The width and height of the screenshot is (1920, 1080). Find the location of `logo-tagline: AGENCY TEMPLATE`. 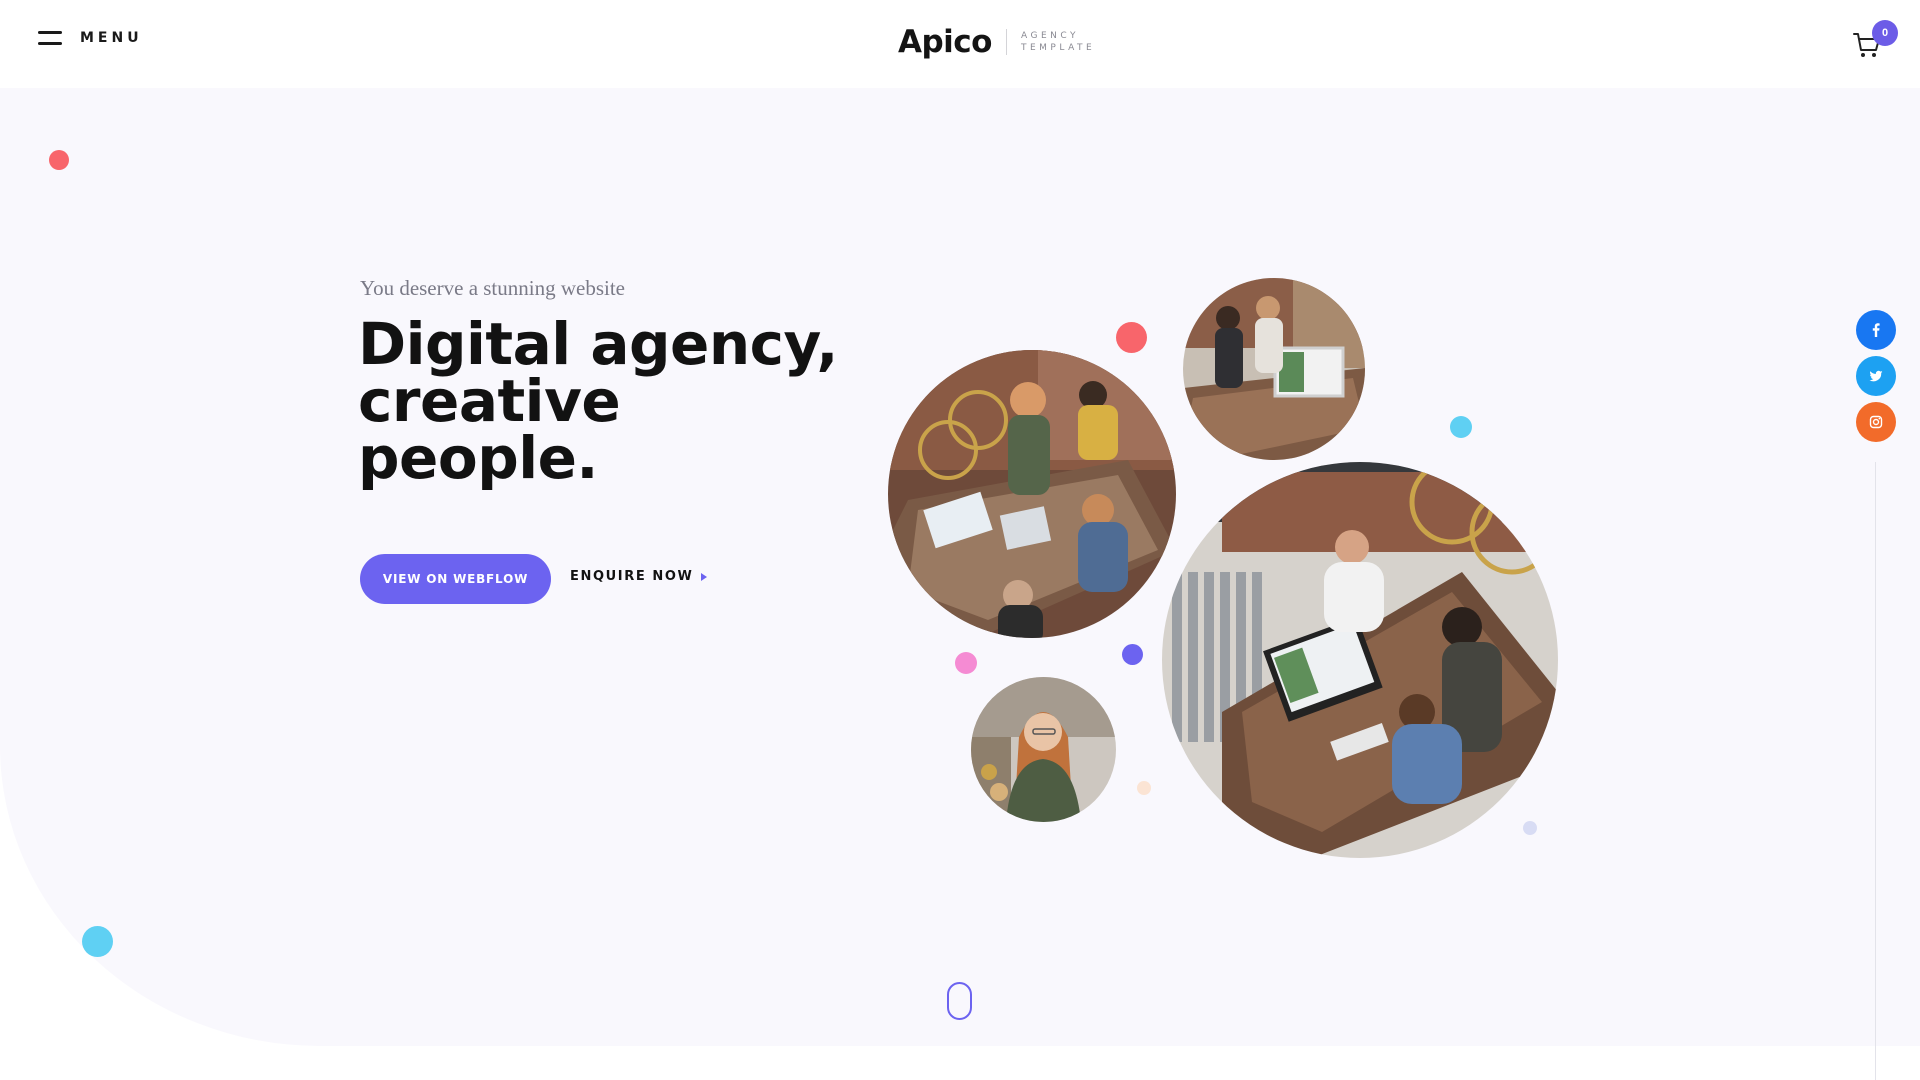

logo-tagline: AGENCY TEMPLATE is located at coordinates (1058, 42).